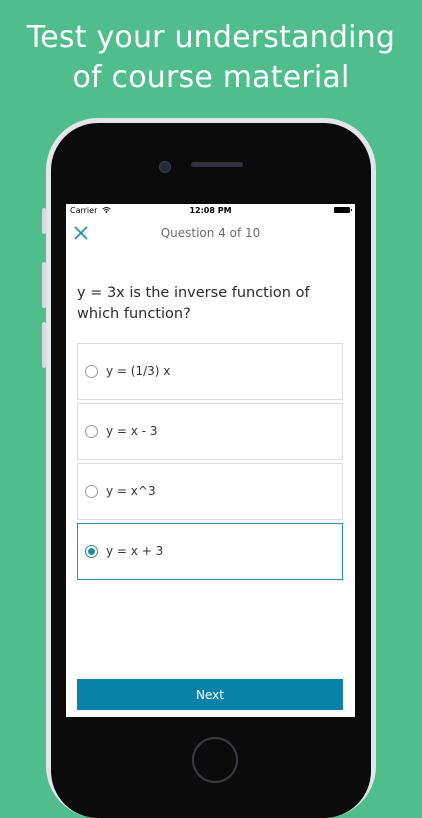 This screenshot has width=422, height=818. Describe the element at coordinates (44, 221) in the screenshot. I see `mute-switch` at that location.